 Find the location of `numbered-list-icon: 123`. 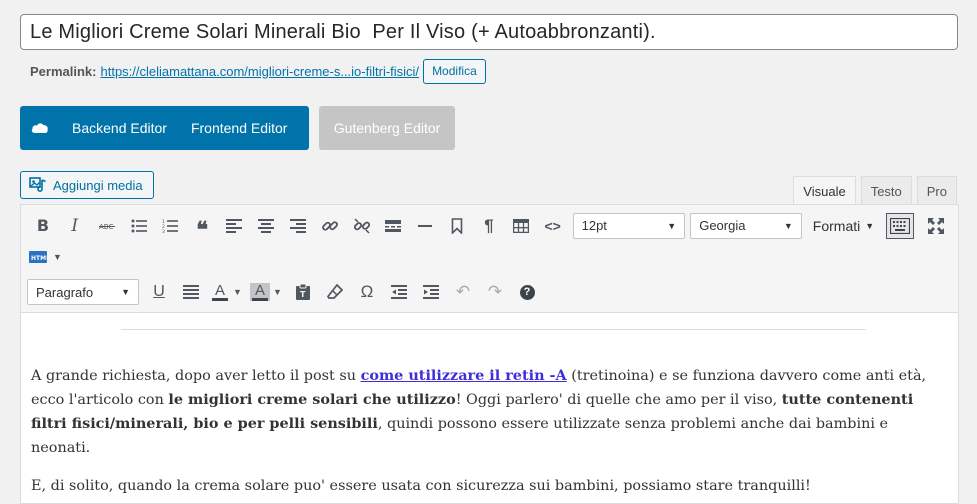

numbered-list-icon: 123 is located at coordinates (170, 226).